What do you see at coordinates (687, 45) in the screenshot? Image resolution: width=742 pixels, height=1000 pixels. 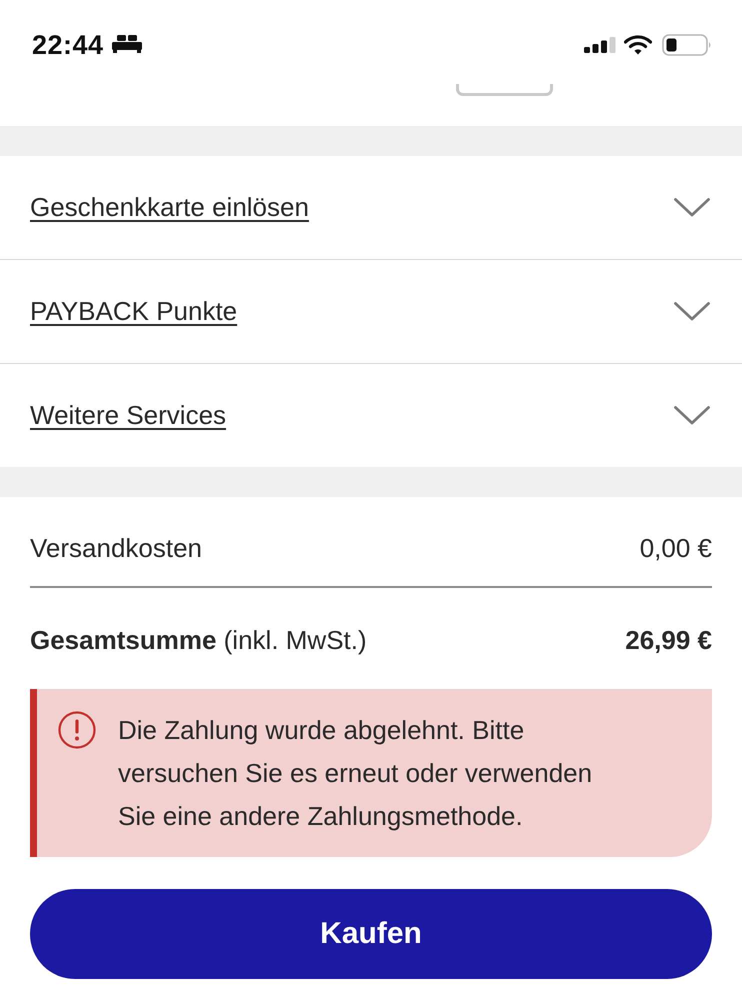 I see `battery-icon` at bounding box center [687, 45].